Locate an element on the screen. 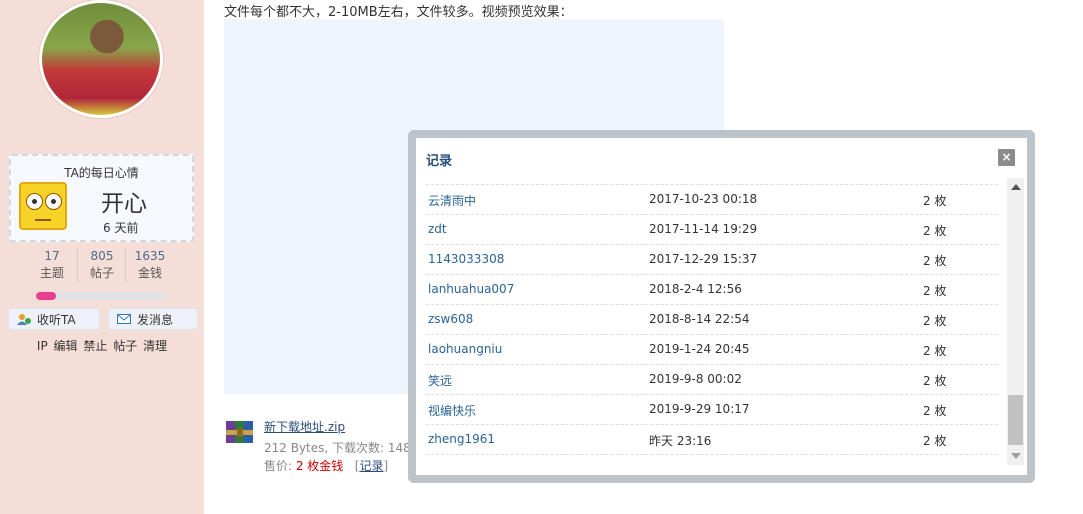  dialog-title: 记录 is located at coordinates (439, 161).